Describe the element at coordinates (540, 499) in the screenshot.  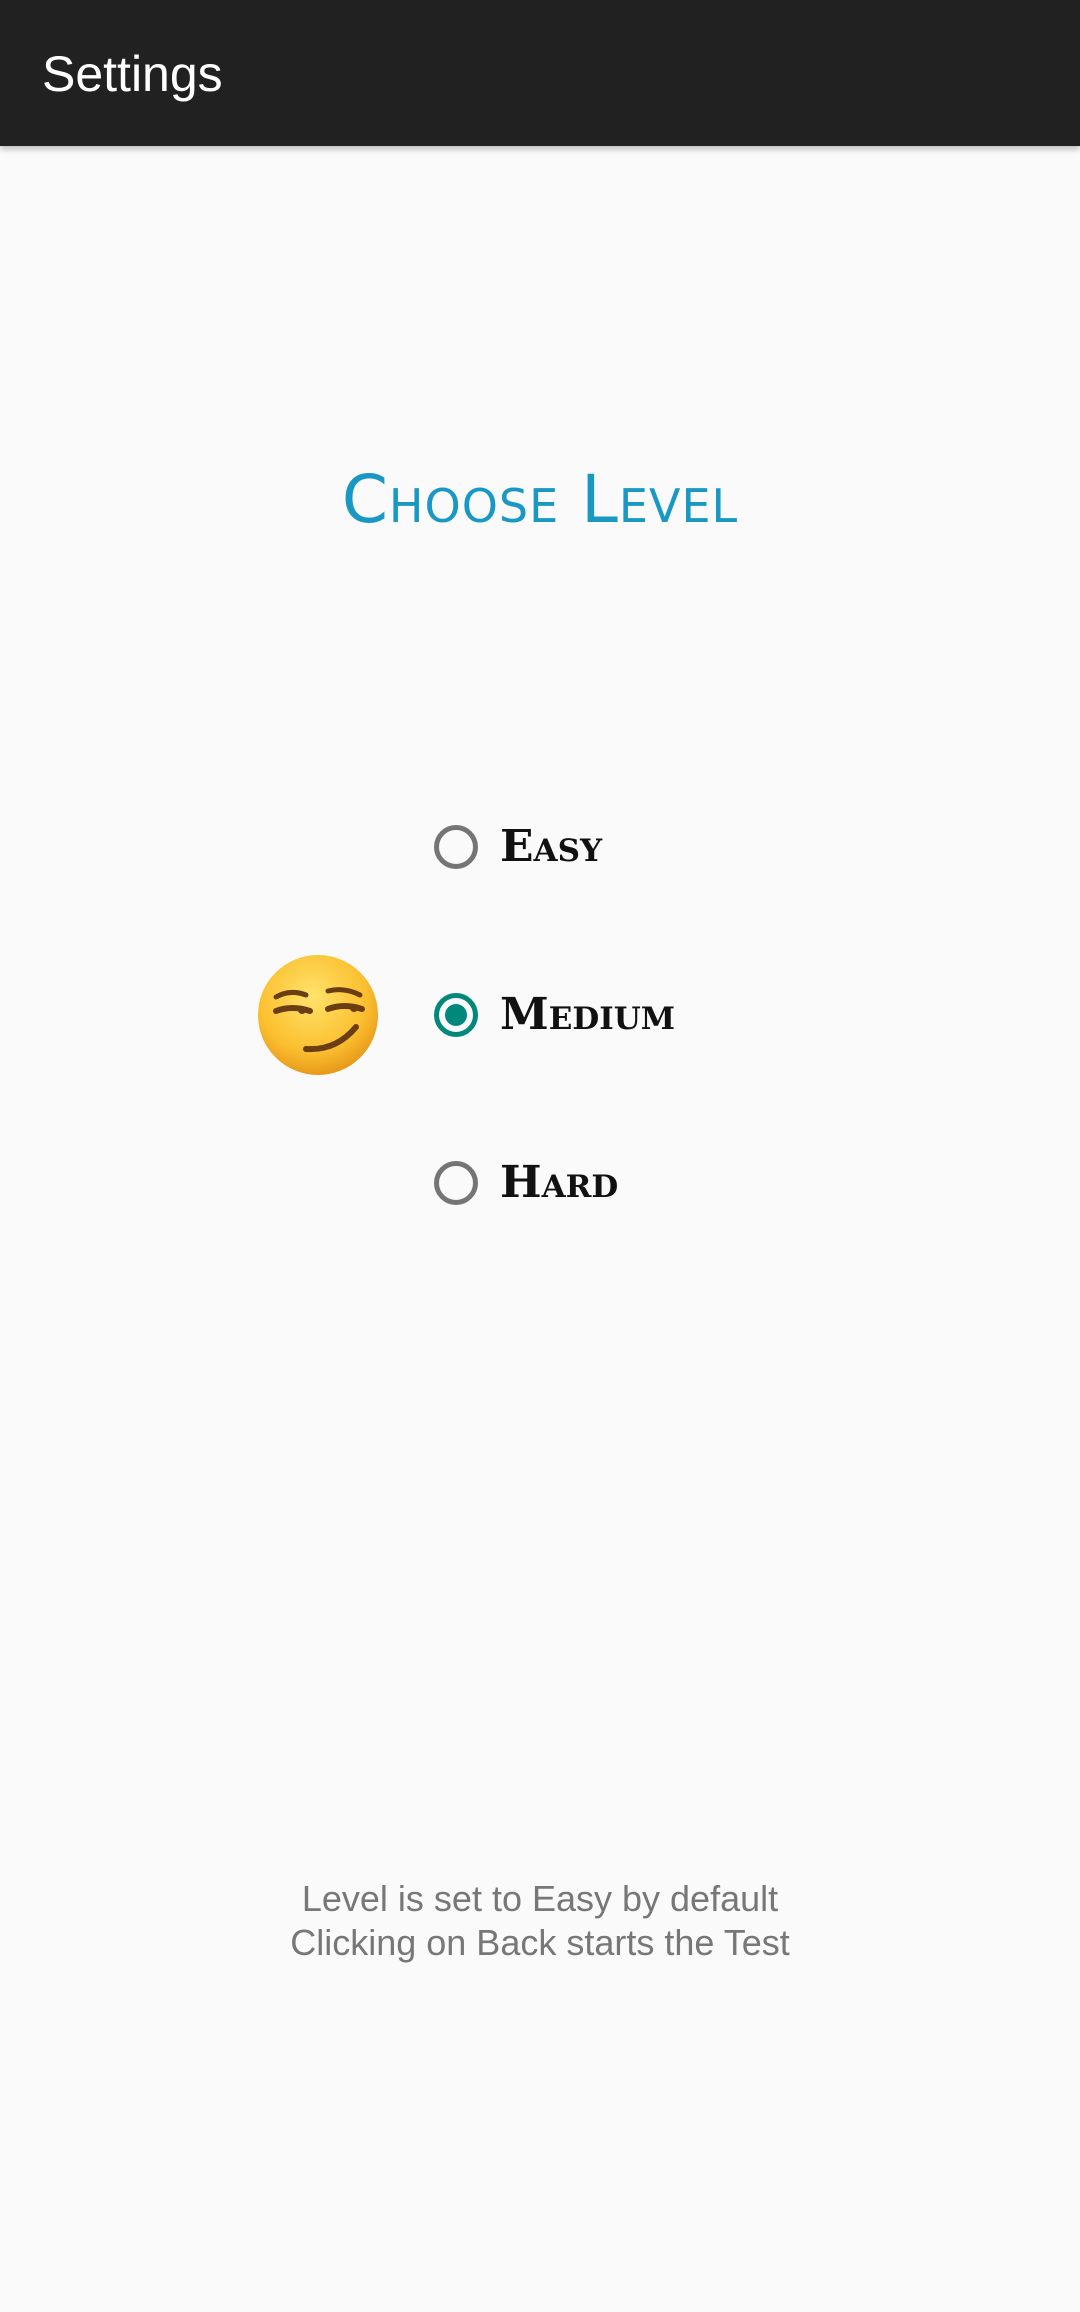
I see `page-title: Choose Level` at that location.